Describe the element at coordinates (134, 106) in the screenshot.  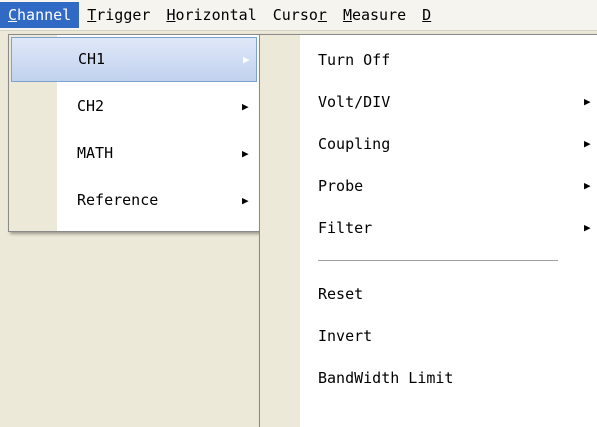
I see `menu-item-ch2: CH2 ▶` at that location.